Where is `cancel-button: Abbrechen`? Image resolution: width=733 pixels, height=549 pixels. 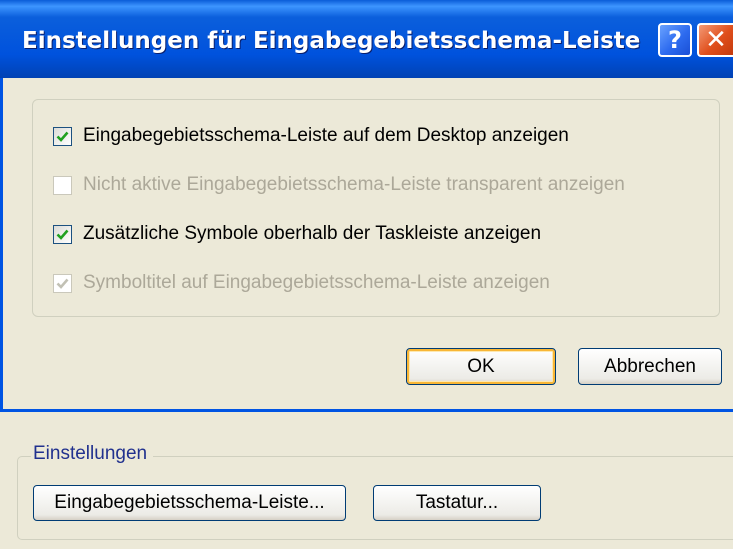 cancel-button: Abbrechen is located at coordinates (650, 366).